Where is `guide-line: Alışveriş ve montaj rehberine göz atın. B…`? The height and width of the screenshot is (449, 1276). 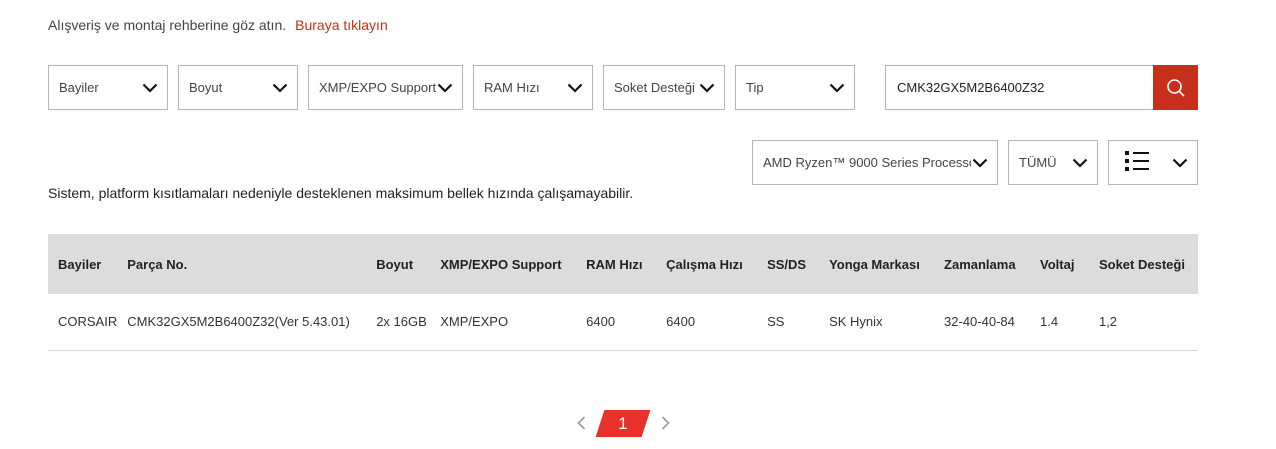
guide-line: Alışveriş ve montaj rehberine göz atın. B… is located at coordinates (218, 25).